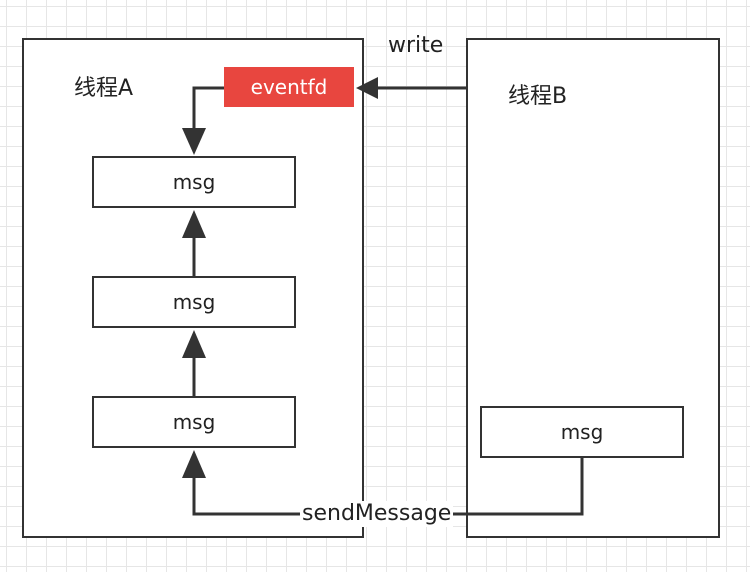 The image size is (750, 572). What do you see at coordinates (416, 45) in the screenshot?
I see `write-edge-label: write` at bounding box center [416, 45].